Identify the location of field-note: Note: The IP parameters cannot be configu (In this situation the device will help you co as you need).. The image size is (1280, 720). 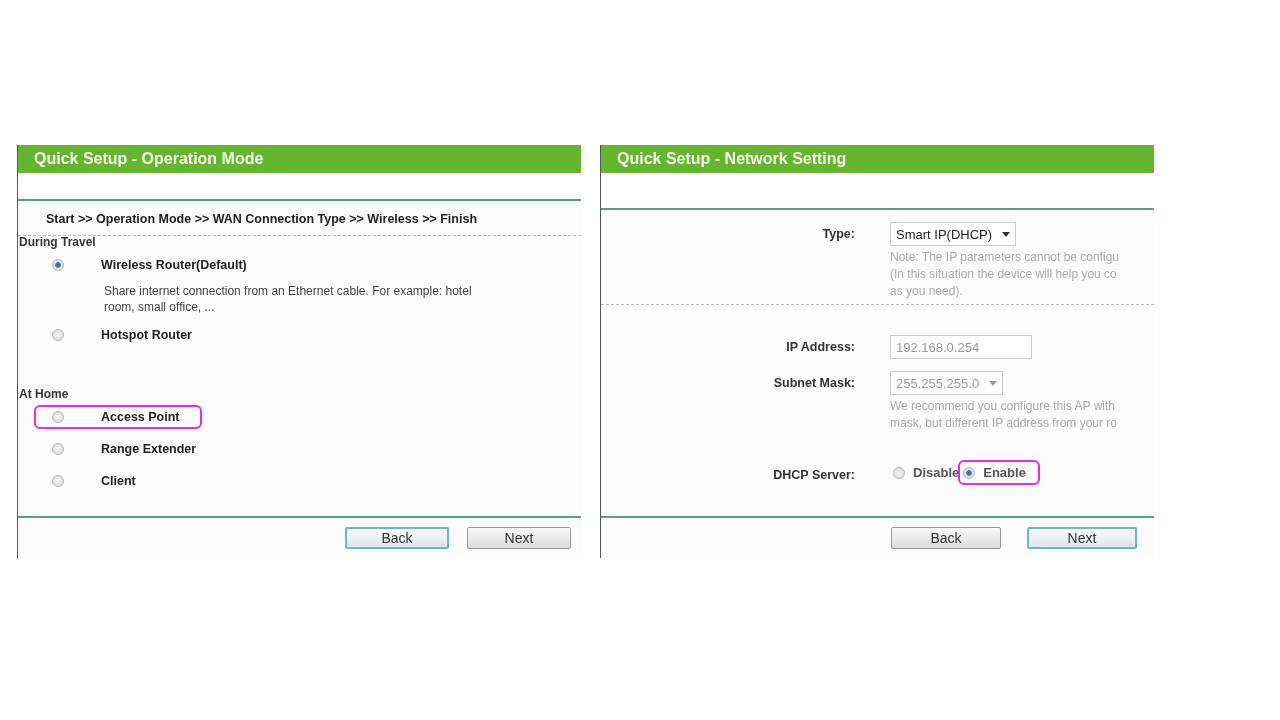
(1005, 274).